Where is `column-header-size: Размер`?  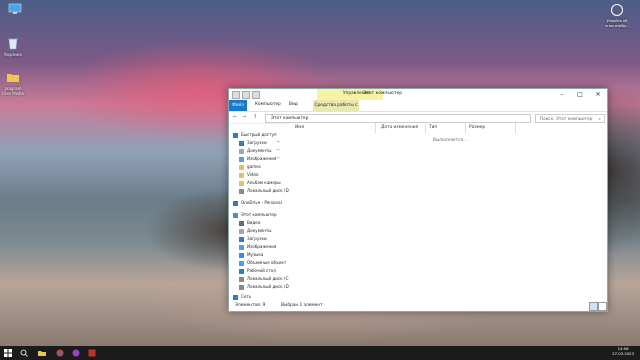 column-header-size: Размер is located at coordinates (477, 127).